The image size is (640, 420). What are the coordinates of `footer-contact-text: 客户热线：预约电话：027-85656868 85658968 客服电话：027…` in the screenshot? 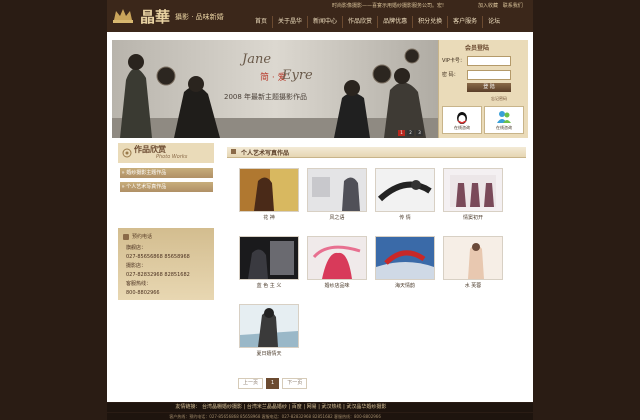 It's located at (275, 416).